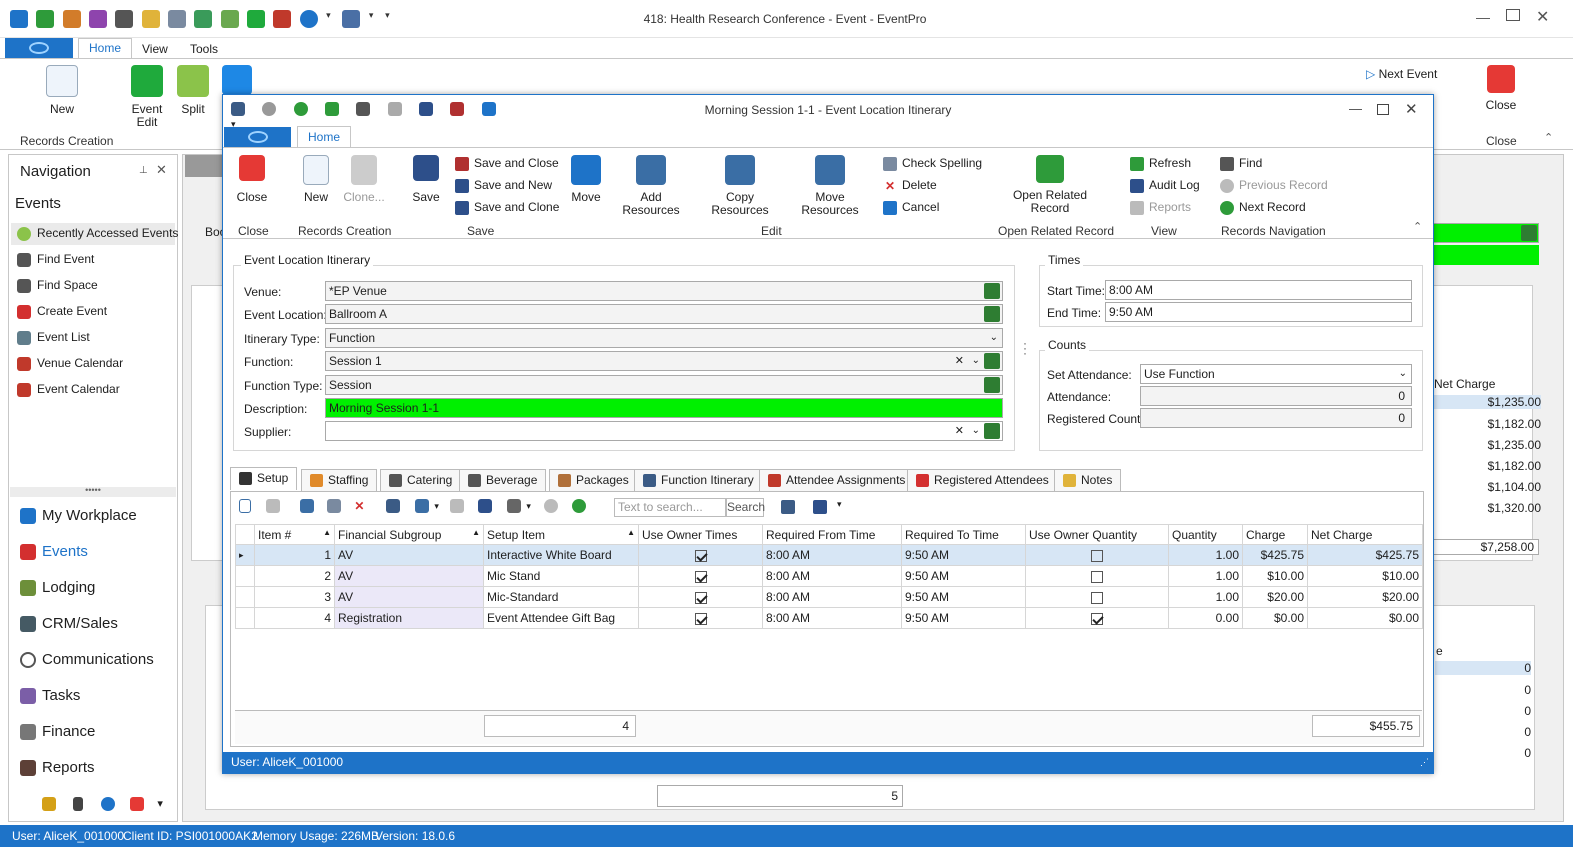  I want to click on checklist-icon, so click(98, 19).